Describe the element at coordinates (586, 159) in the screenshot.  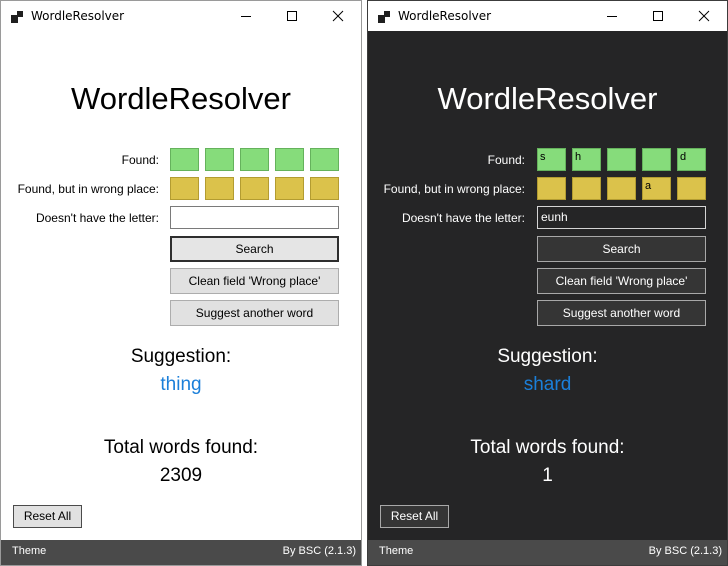
I see `found-cell-2: h` at that location.